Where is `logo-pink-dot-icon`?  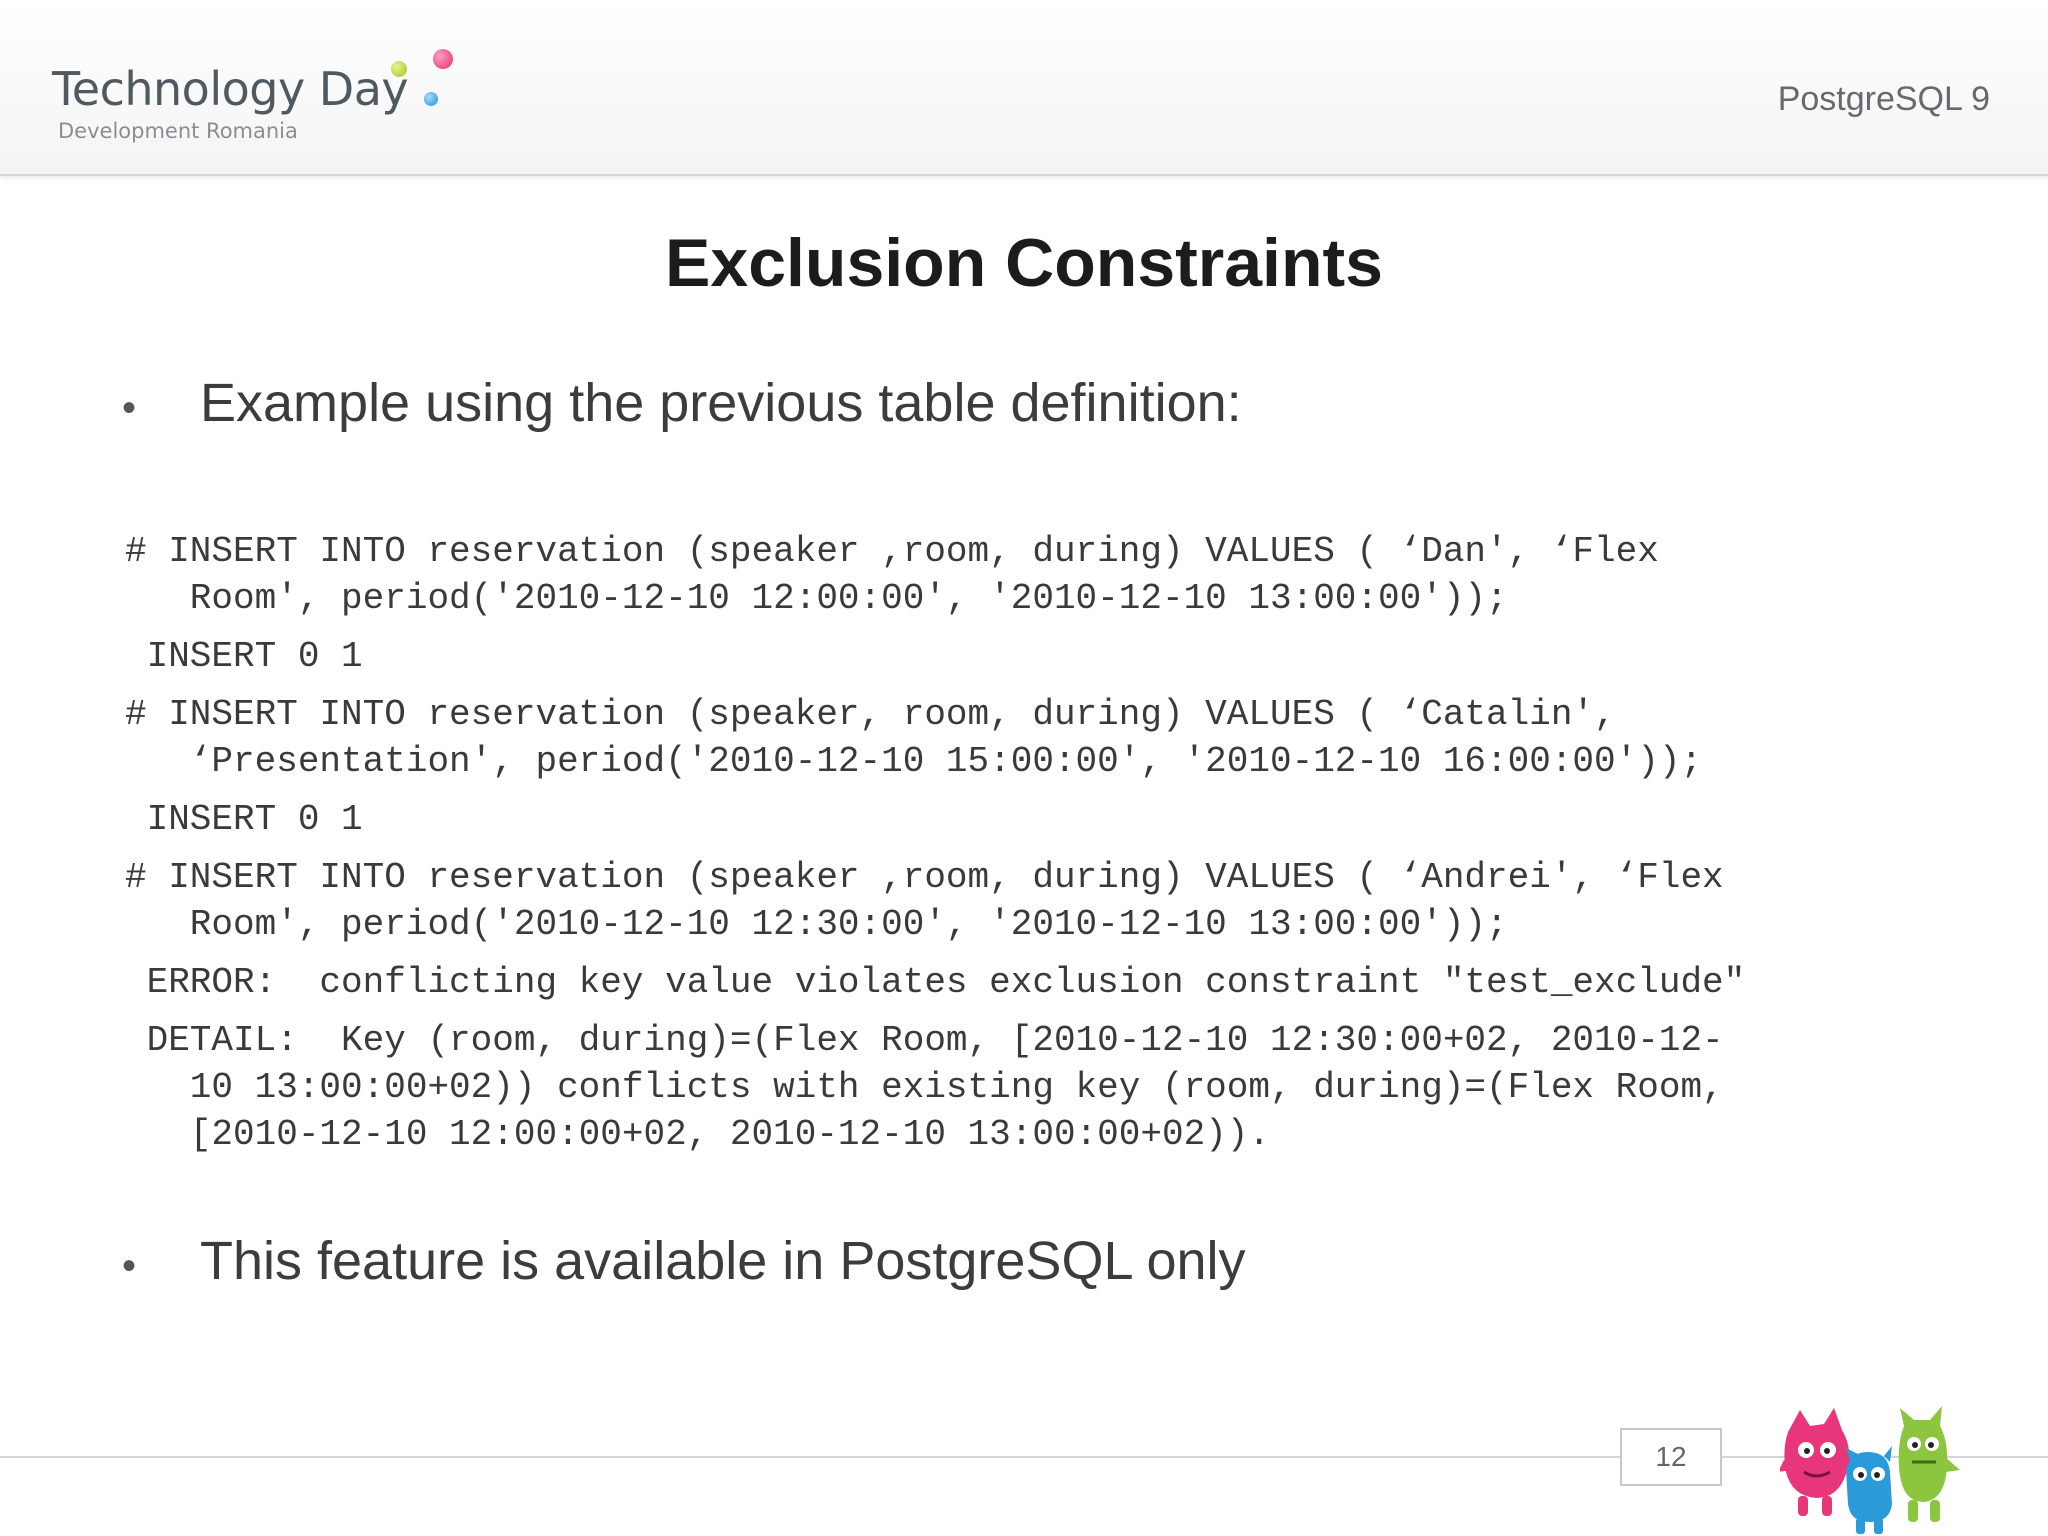
logo-pink-dot-icon is located at coordinates (443, 59).